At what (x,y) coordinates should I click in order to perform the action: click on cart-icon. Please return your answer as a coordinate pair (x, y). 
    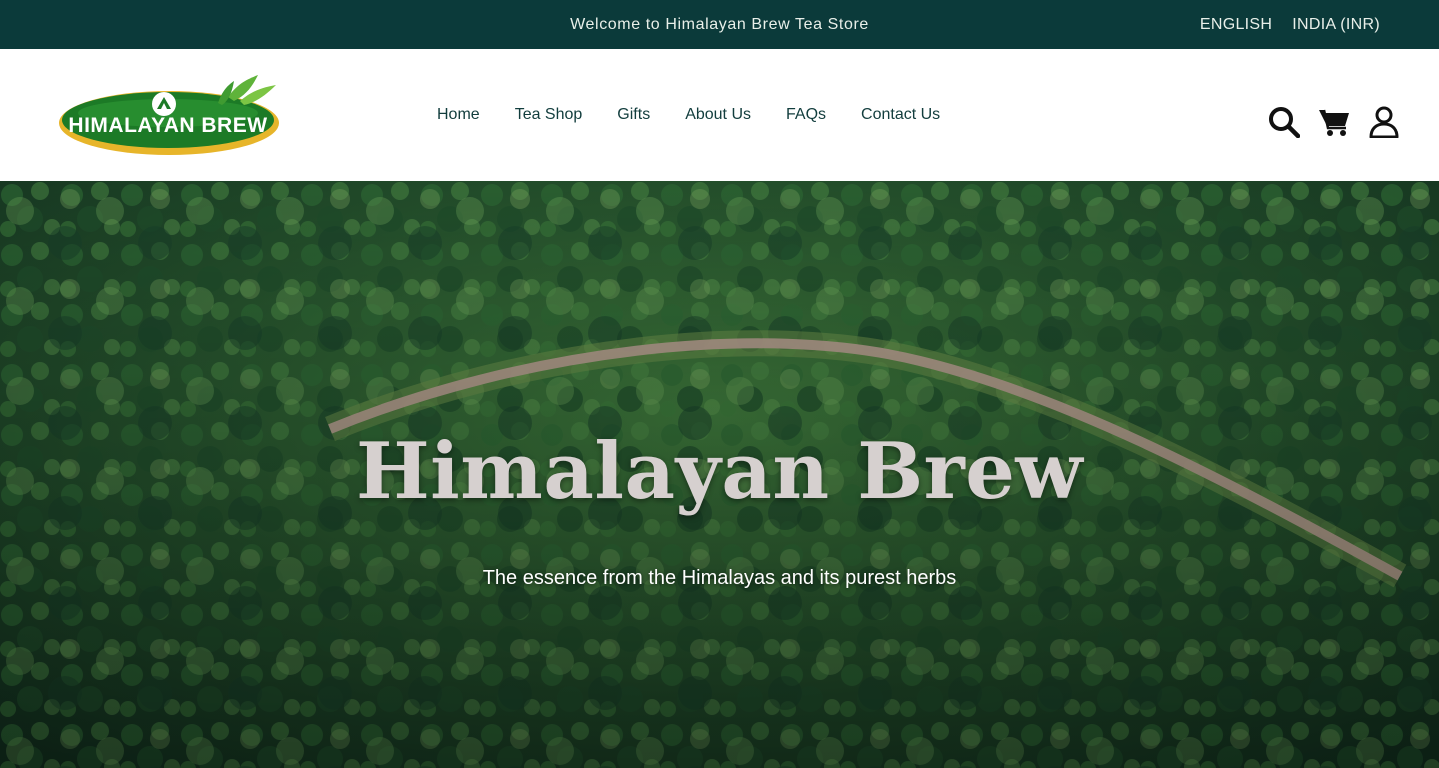
    Looking at the image, I should click on (1334, 122).